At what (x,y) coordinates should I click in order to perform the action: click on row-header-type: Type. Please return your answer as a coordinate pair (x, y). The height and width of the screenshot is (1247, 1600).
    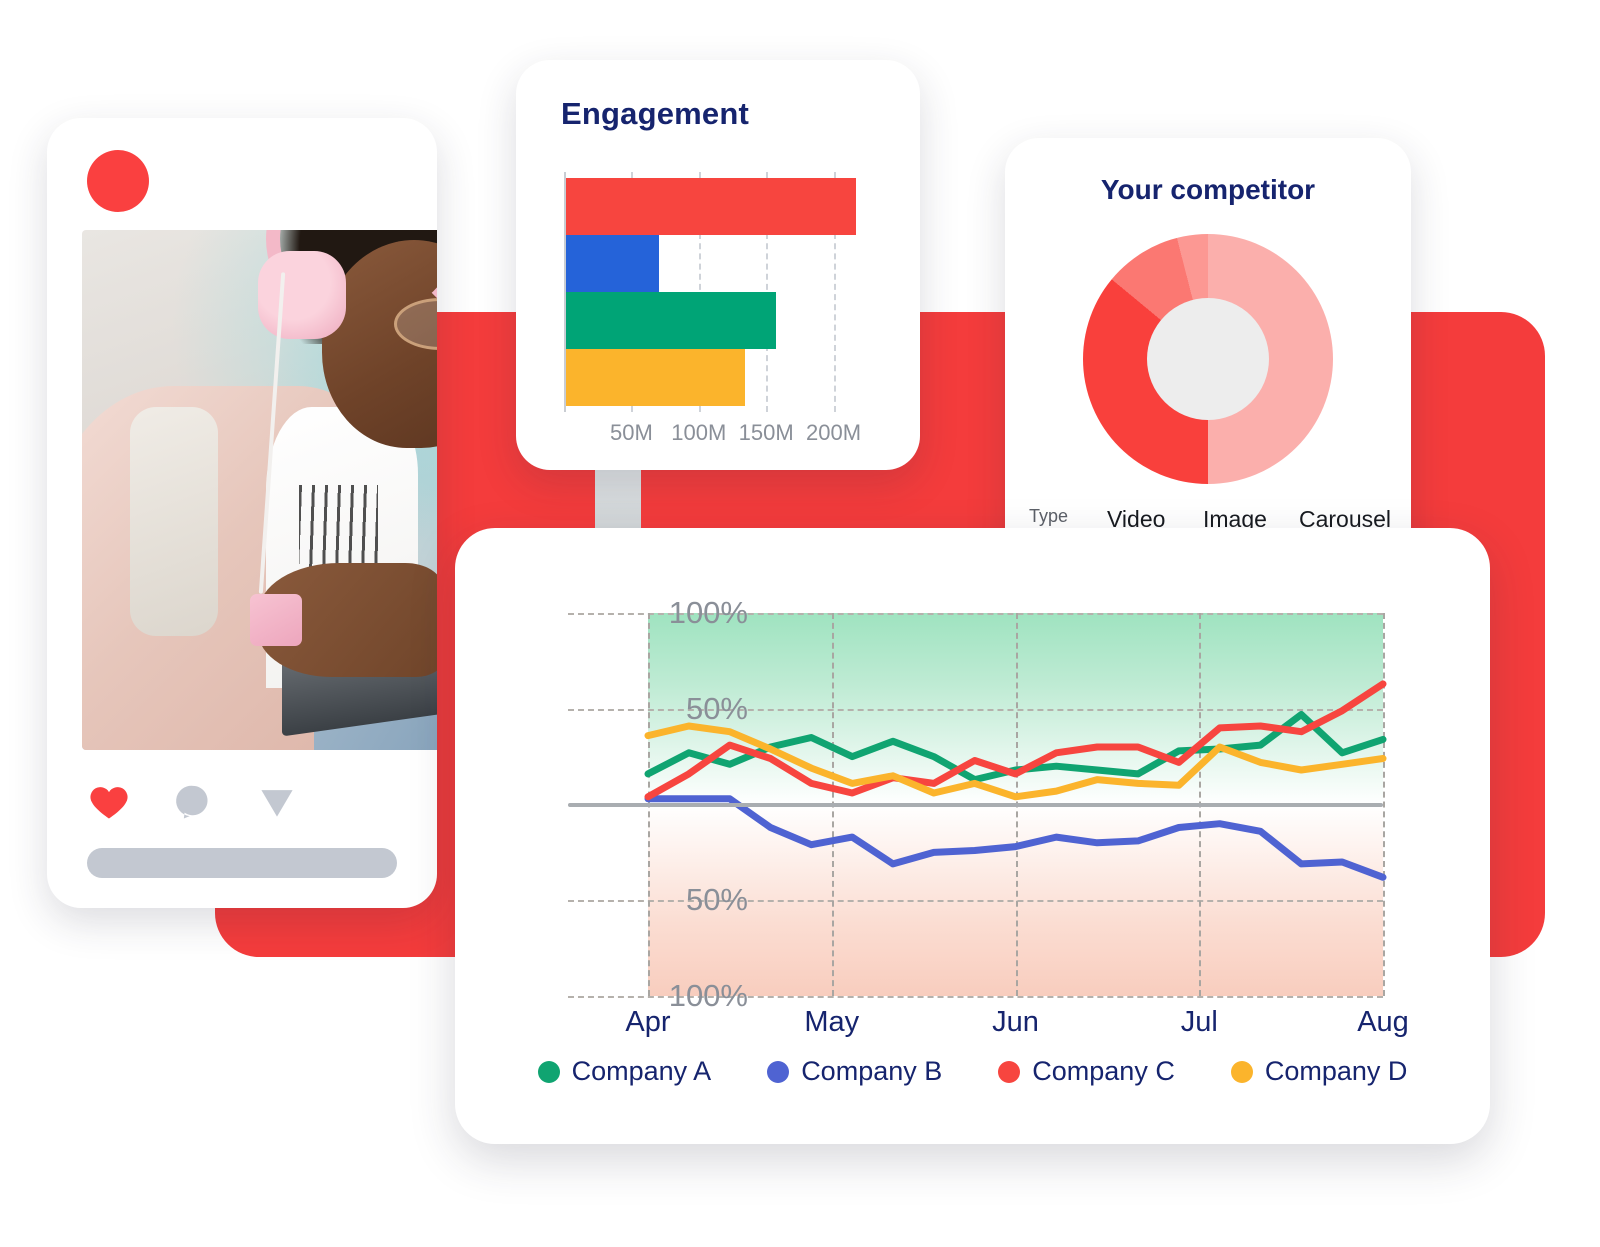
    Looking at the image, I should click on (1049, 516).